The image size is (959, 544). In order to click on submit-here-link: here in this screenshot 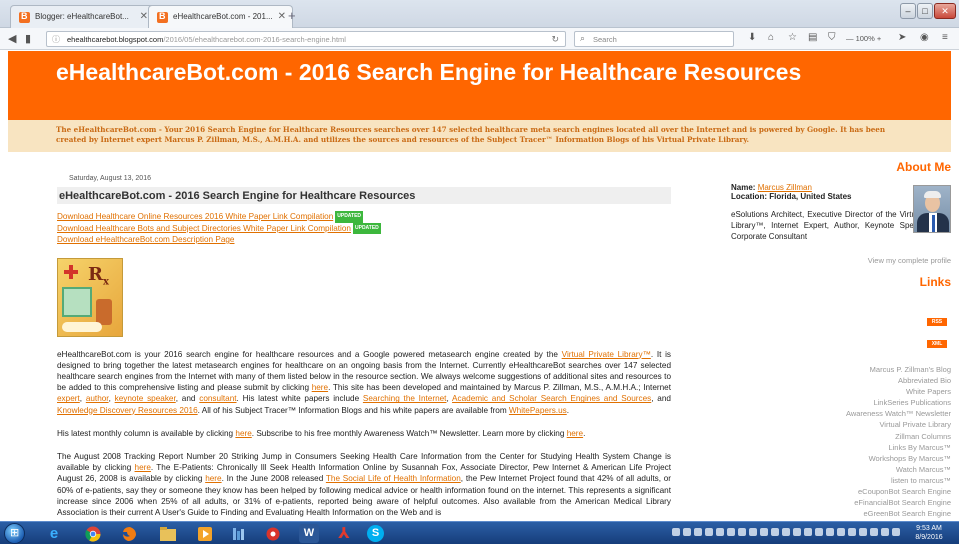, I will do `click(320, 387)`.